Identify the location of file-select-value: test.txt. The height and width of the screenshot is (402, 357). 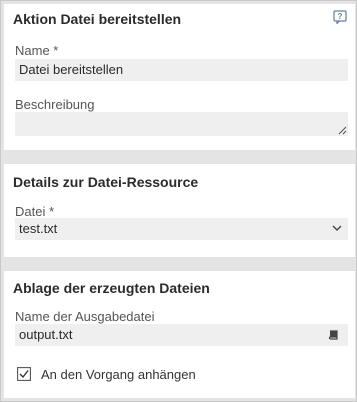
(38, 228).